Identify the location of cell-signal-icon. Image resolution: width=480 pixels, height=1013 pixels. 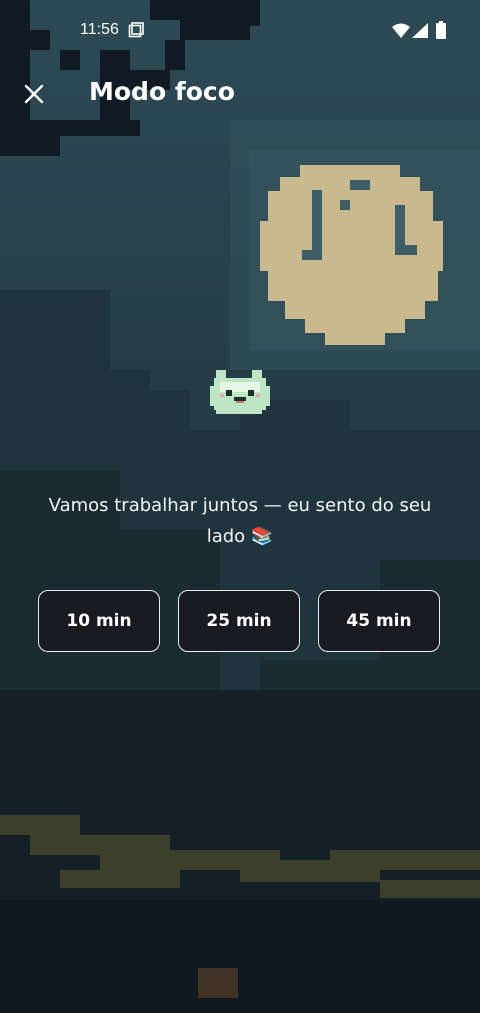
(420, 30).